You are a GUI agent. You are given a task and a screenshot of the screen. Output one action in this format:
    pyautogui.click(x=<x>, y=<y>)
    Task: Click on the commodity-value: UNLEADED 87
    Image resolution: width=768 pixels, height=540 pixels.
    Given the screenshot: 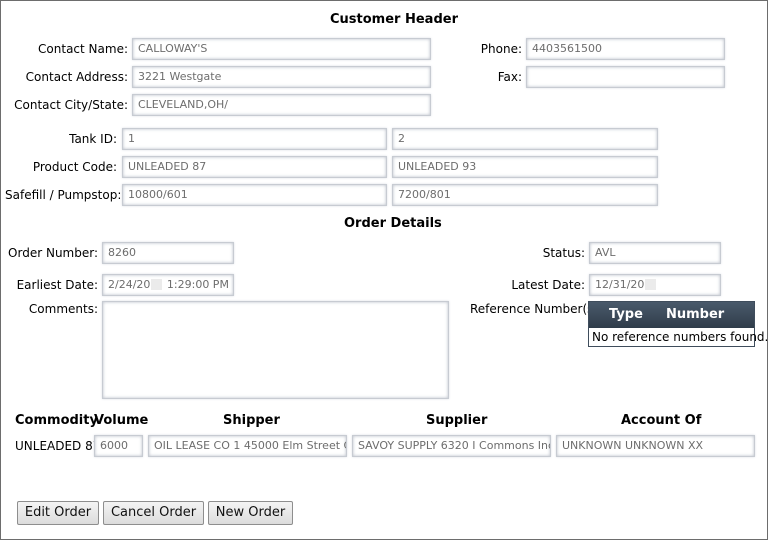 What is the action you would take?
    pyautogui.click(x=58, y=446)
    